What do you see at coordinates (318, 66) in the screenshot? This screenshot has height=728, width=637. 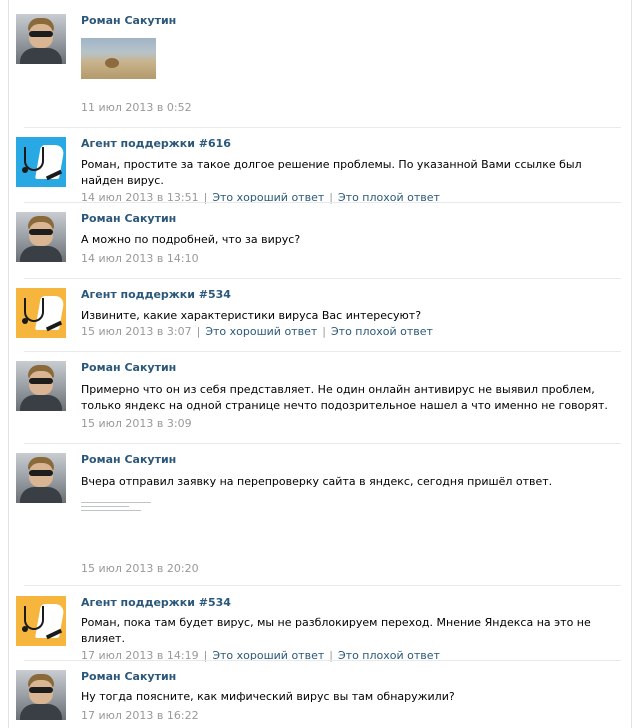 I see `message: Роман Сакутин 11 июл 2013 в 0:52` at bounding box center [318, 66].